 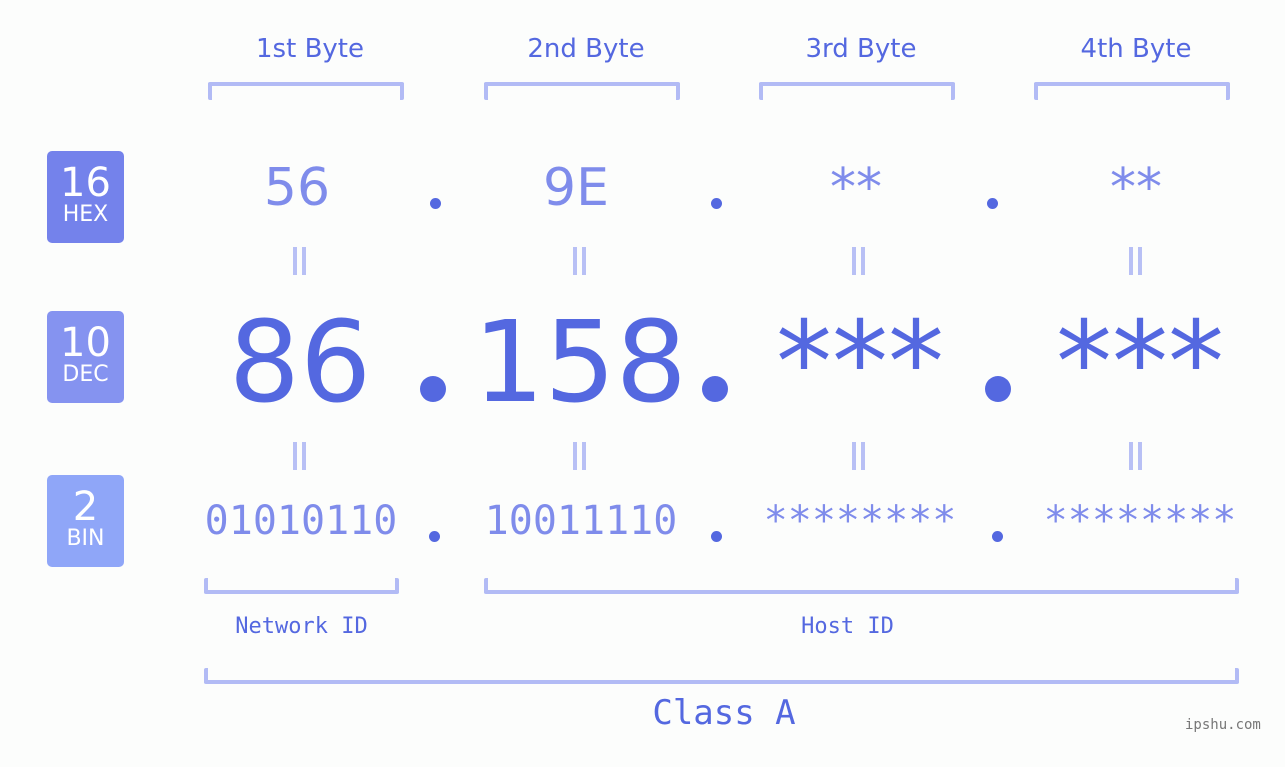 I want to click on watermark: ipshu.com, so click(x=1223, y=725).